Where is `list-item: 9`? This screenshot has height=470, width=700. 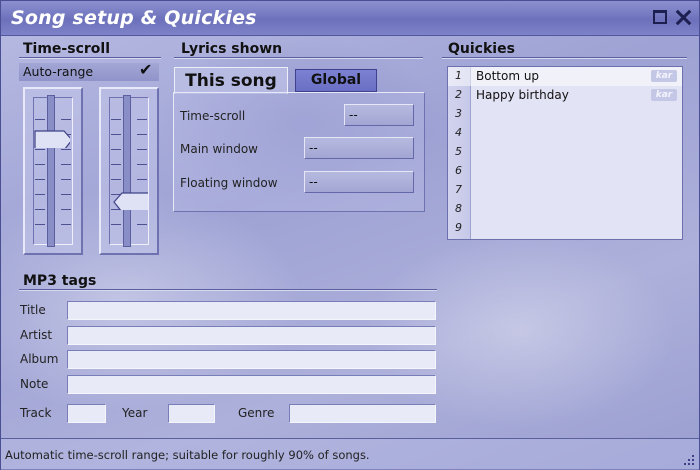 list-item: 9 is located at coordinates (565, 228).